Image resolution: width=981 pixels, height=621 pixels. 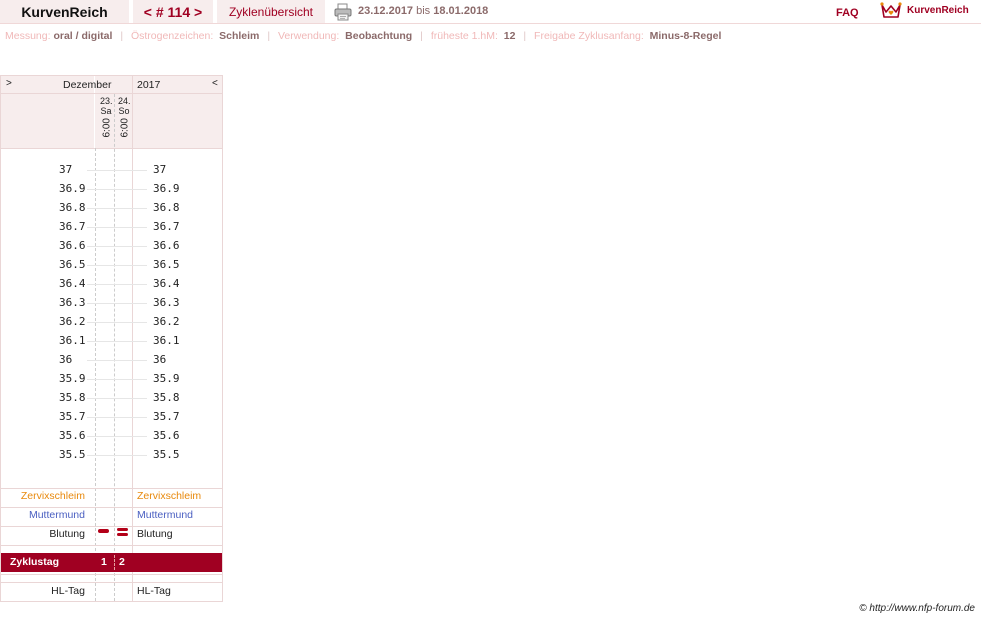 I want to click on temperature-tick-label-right: 36.5, so click(x=166, y=264).